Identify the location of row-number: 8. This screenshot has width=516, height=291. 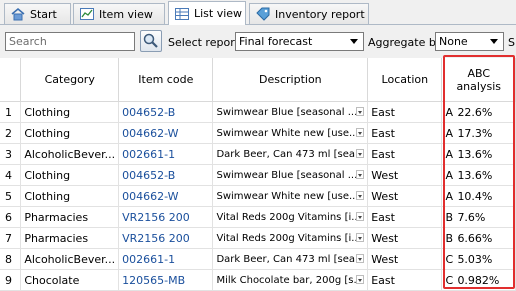
(11, 259).